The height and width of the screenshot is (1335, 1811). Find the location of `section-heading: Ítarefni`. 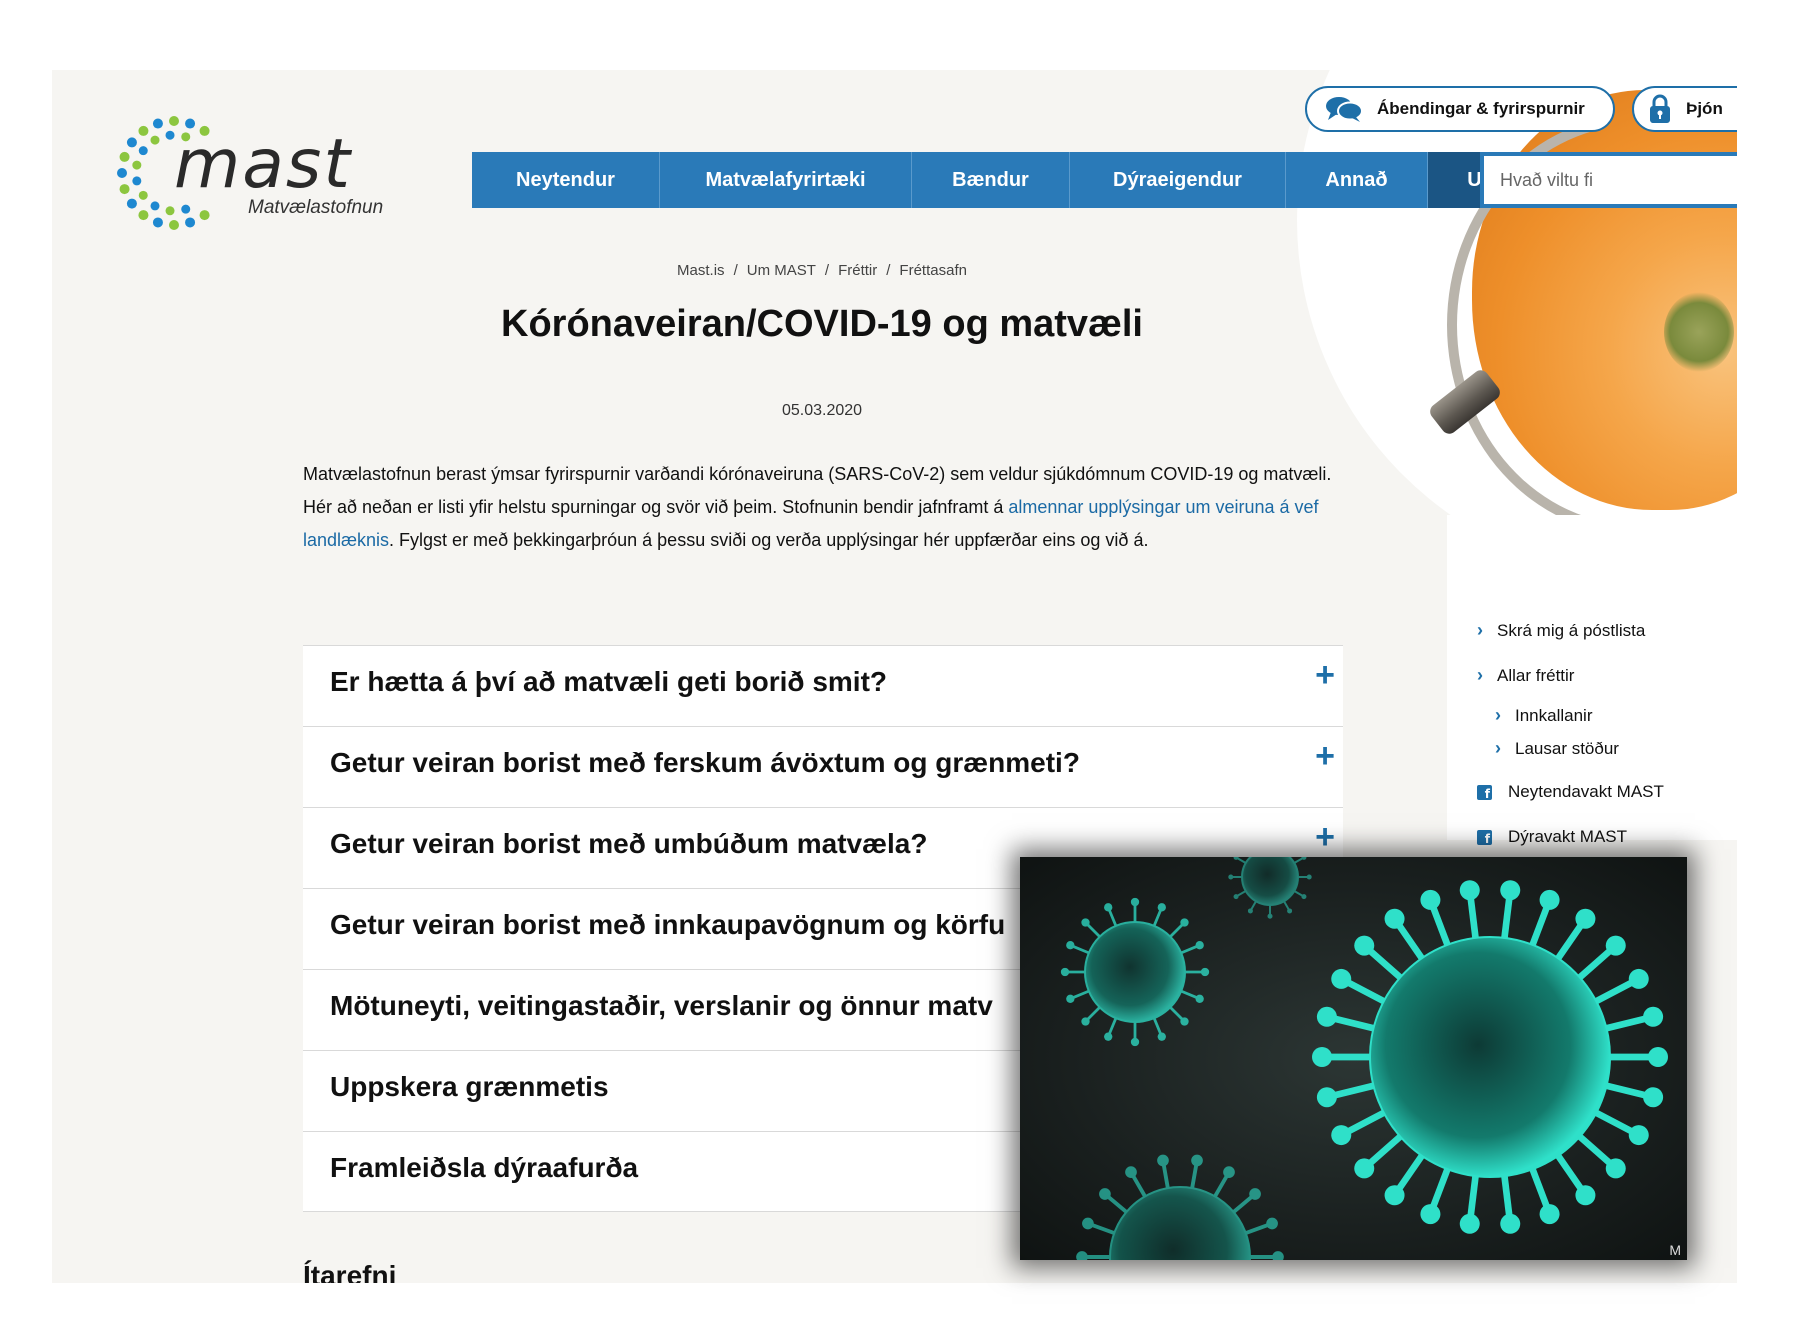

section-heading: Ítarefni is located at coordinates (350, 1271).